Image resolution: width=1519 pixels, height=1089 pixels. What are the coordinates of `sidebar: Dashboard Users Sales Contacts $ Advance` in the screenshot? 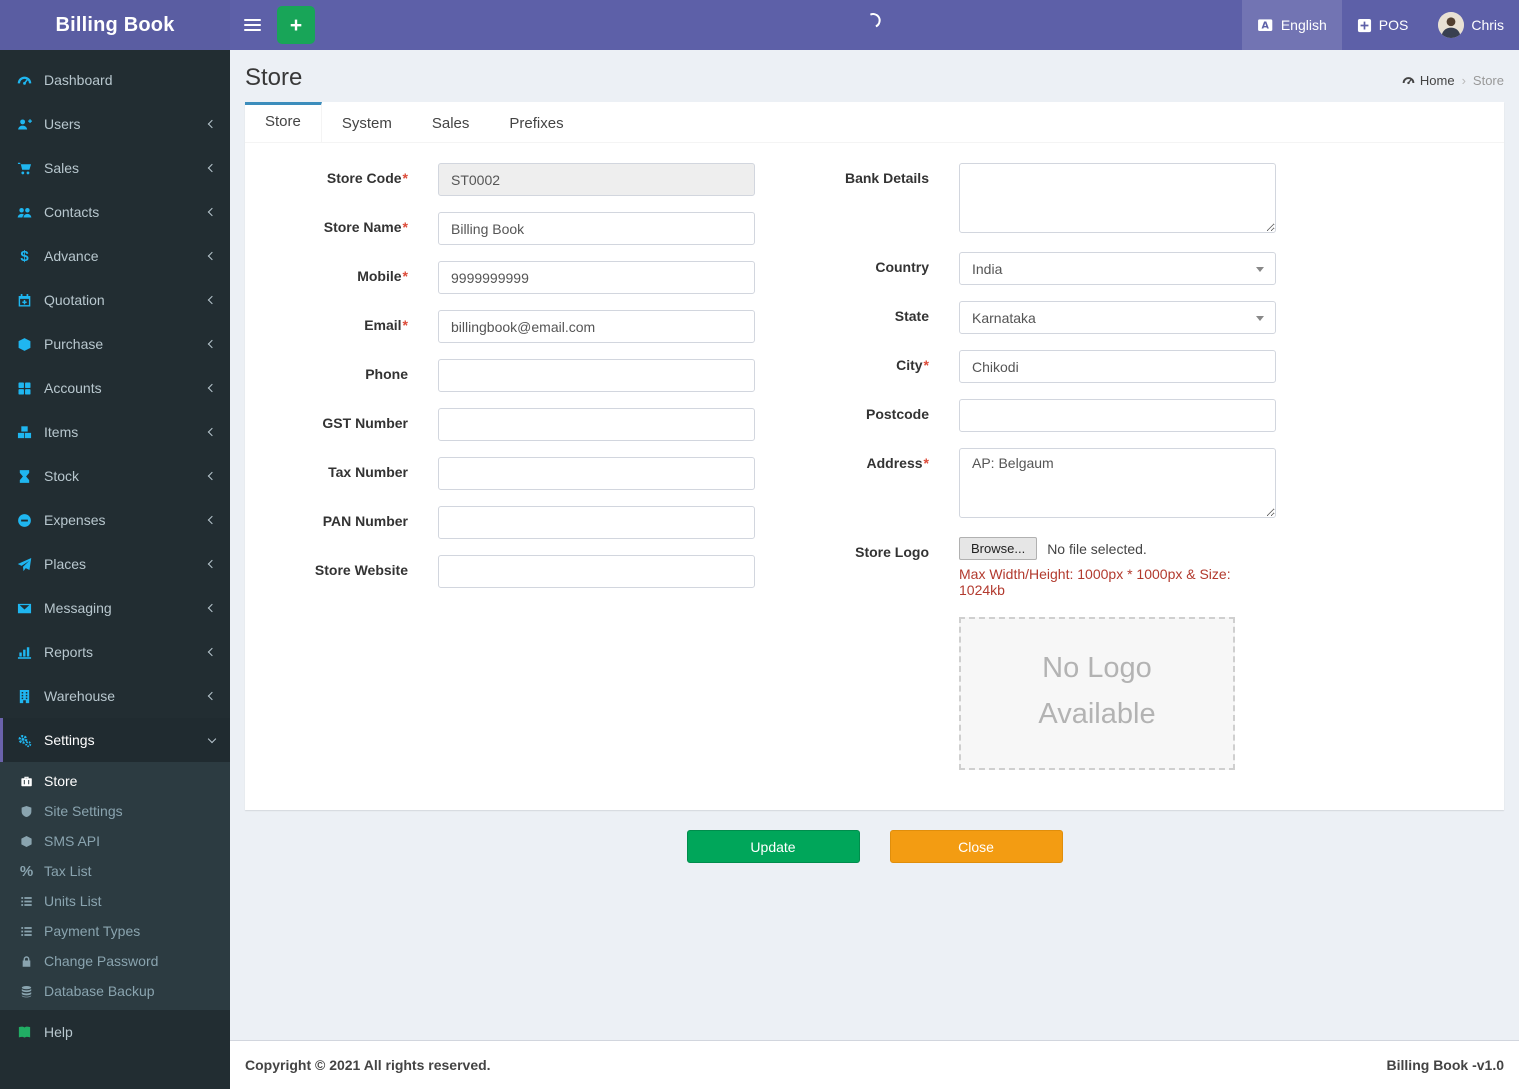 It's located at (115, 569).